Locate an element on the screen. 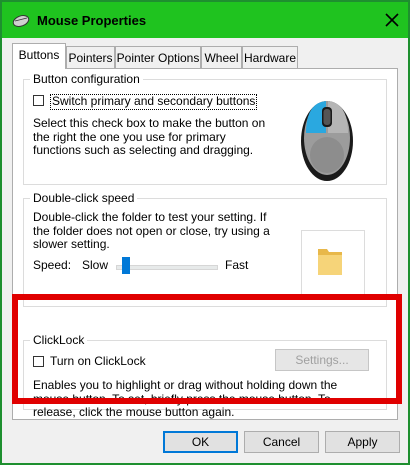 The image size is (410, 465). switch-buttons-label: Switch primary and secondary buttons is located at coordinates (154, 102).